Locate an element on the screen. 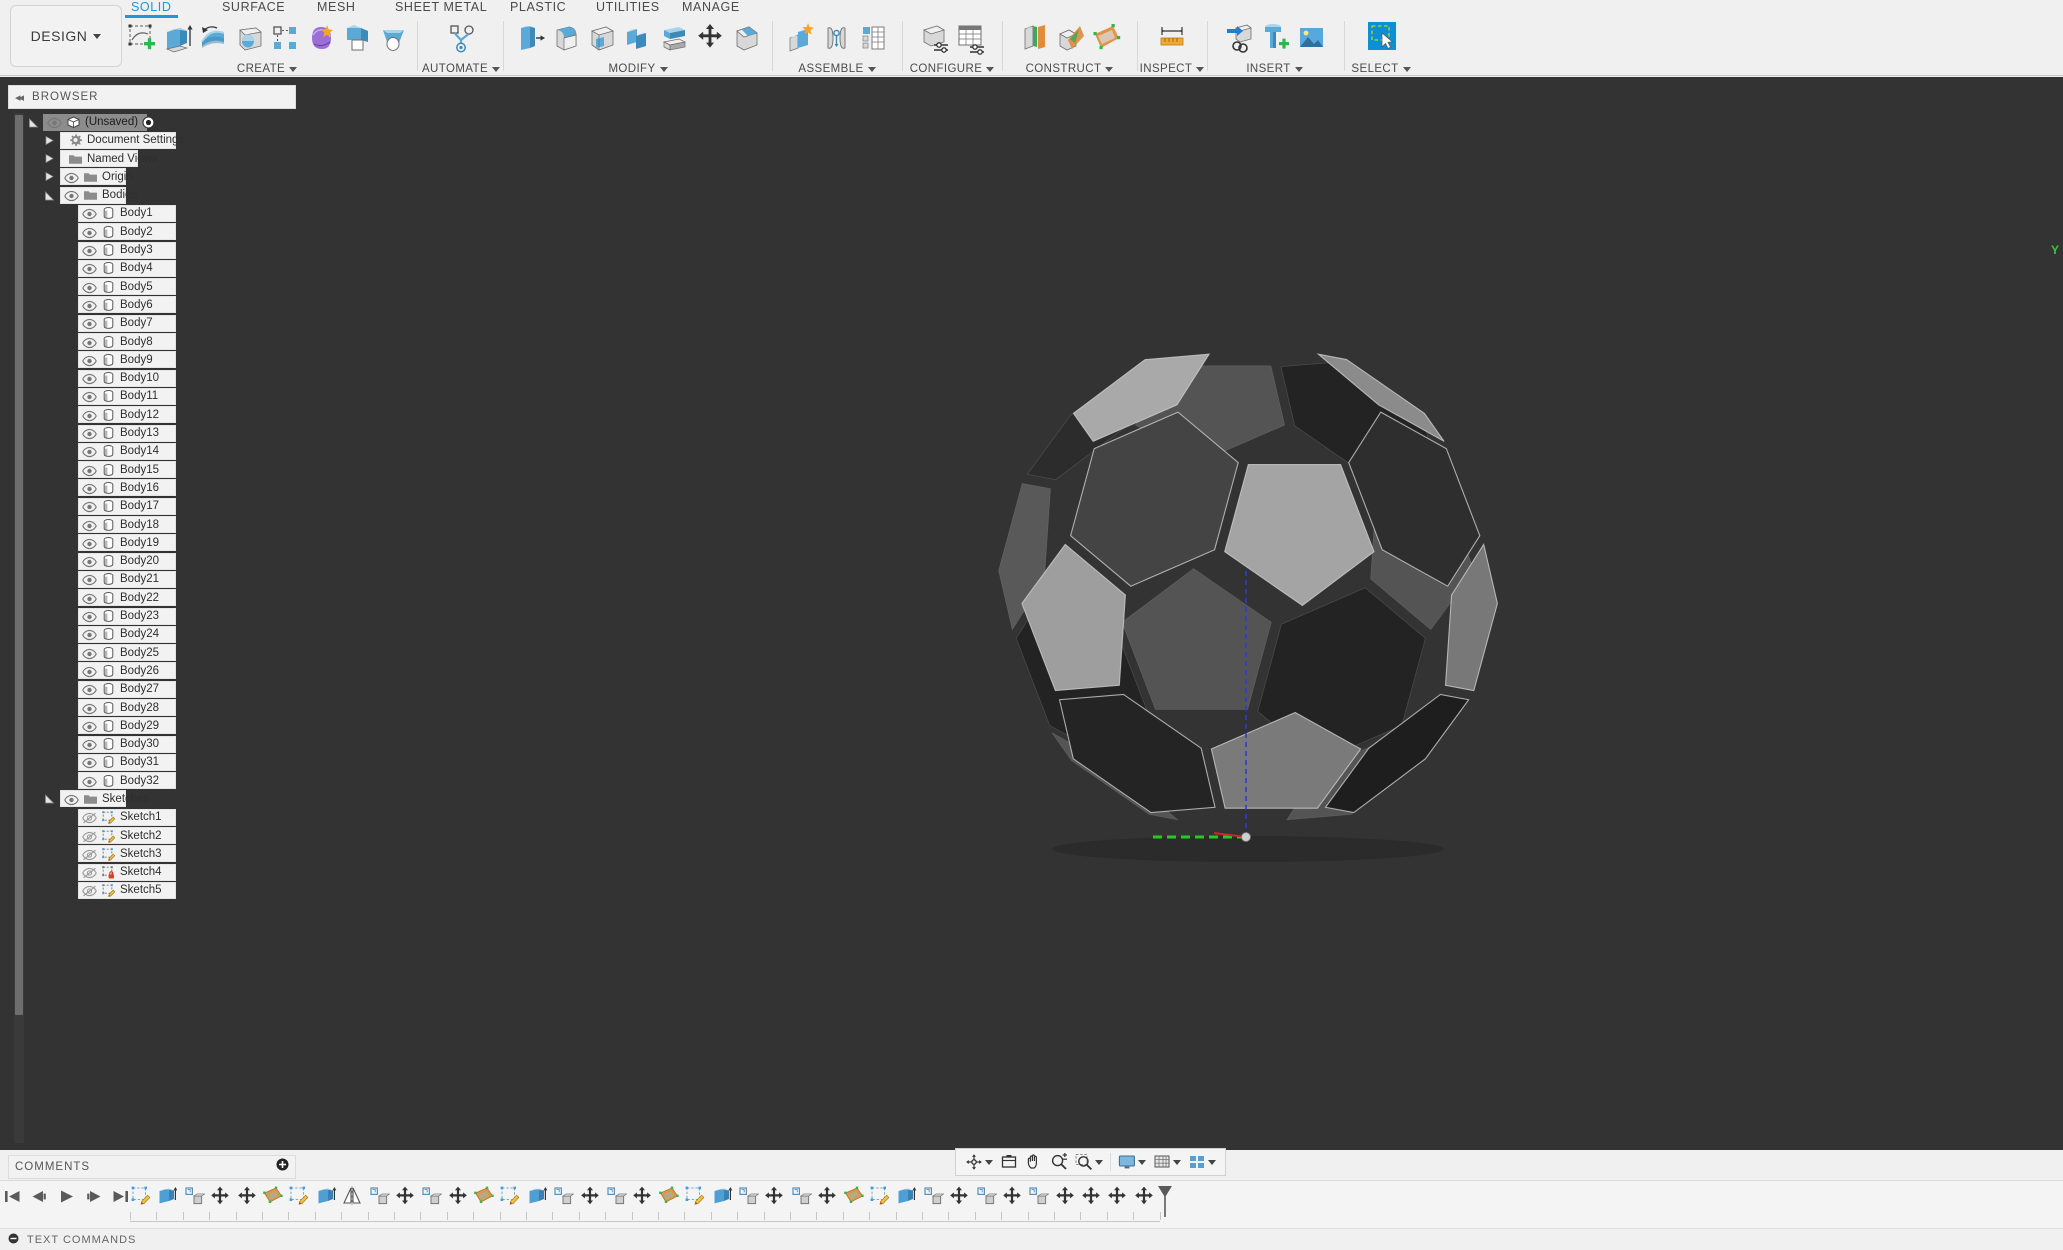  tree-item-body29: Body29 is located at coordinates (127, 726).